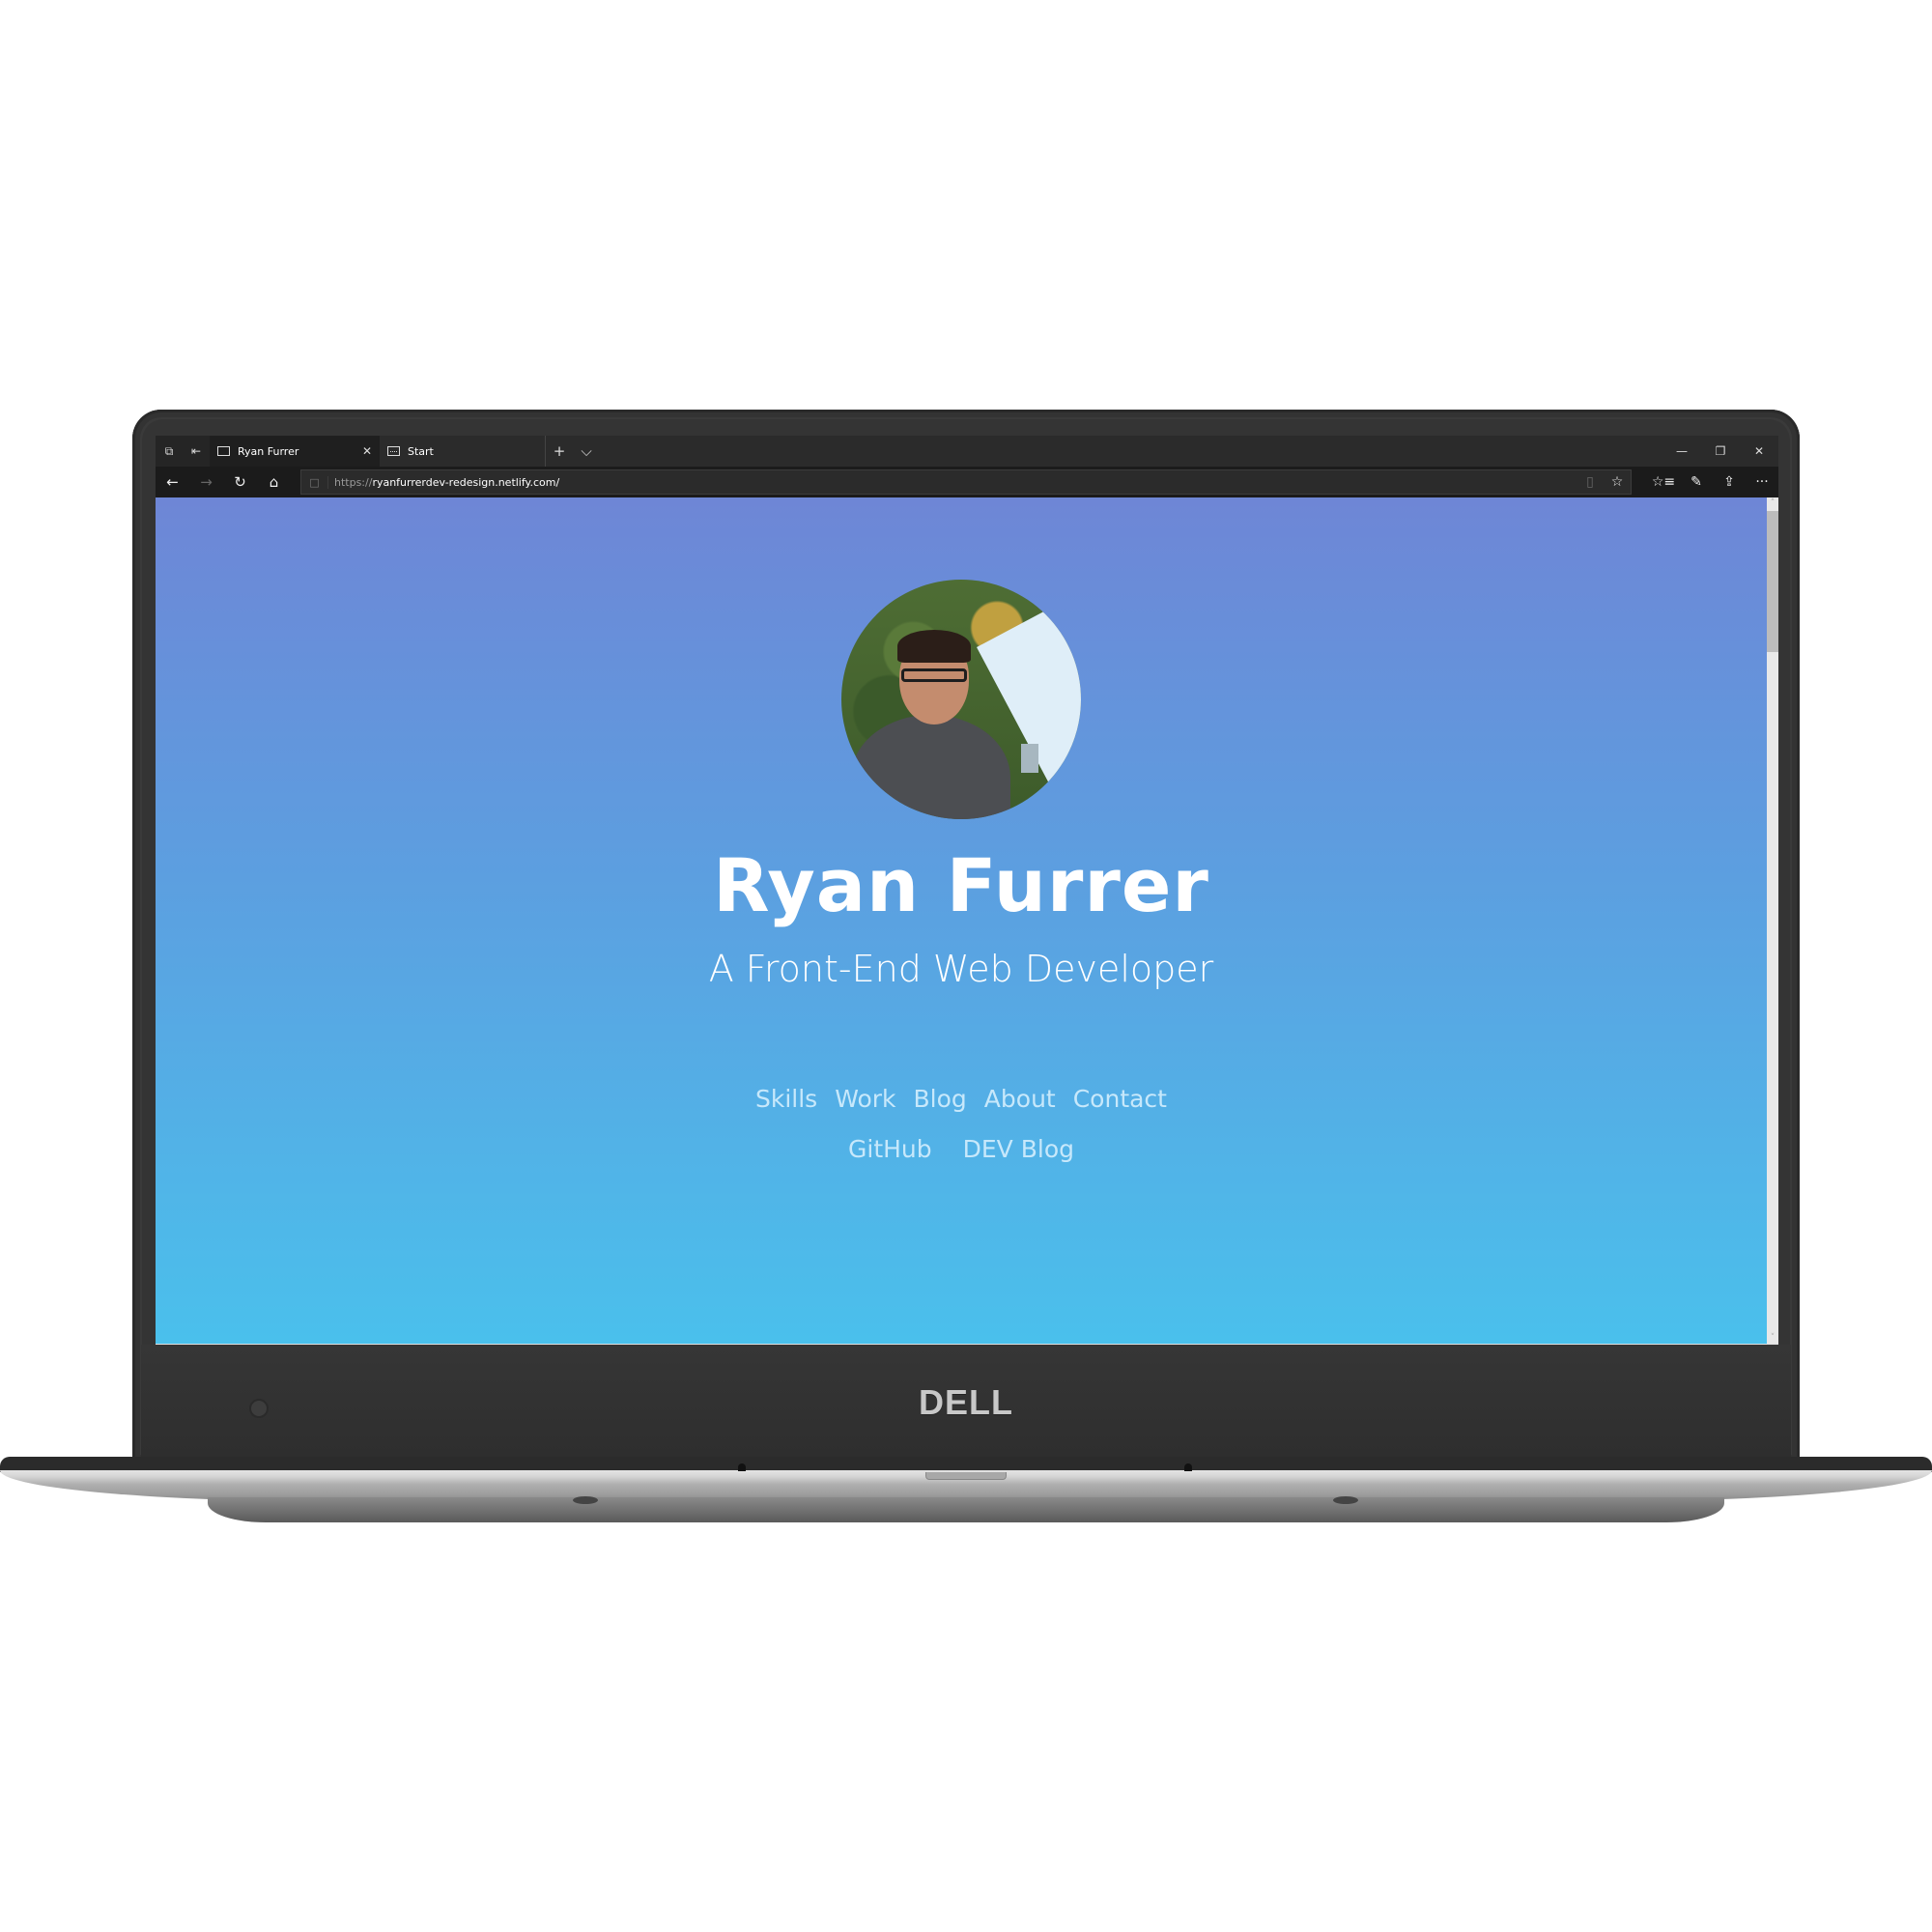  What do you see at coordinates (1590, 482) in the screenshot?
I see `reading-view-icon: ▯` at bounding box center [1590, 482].